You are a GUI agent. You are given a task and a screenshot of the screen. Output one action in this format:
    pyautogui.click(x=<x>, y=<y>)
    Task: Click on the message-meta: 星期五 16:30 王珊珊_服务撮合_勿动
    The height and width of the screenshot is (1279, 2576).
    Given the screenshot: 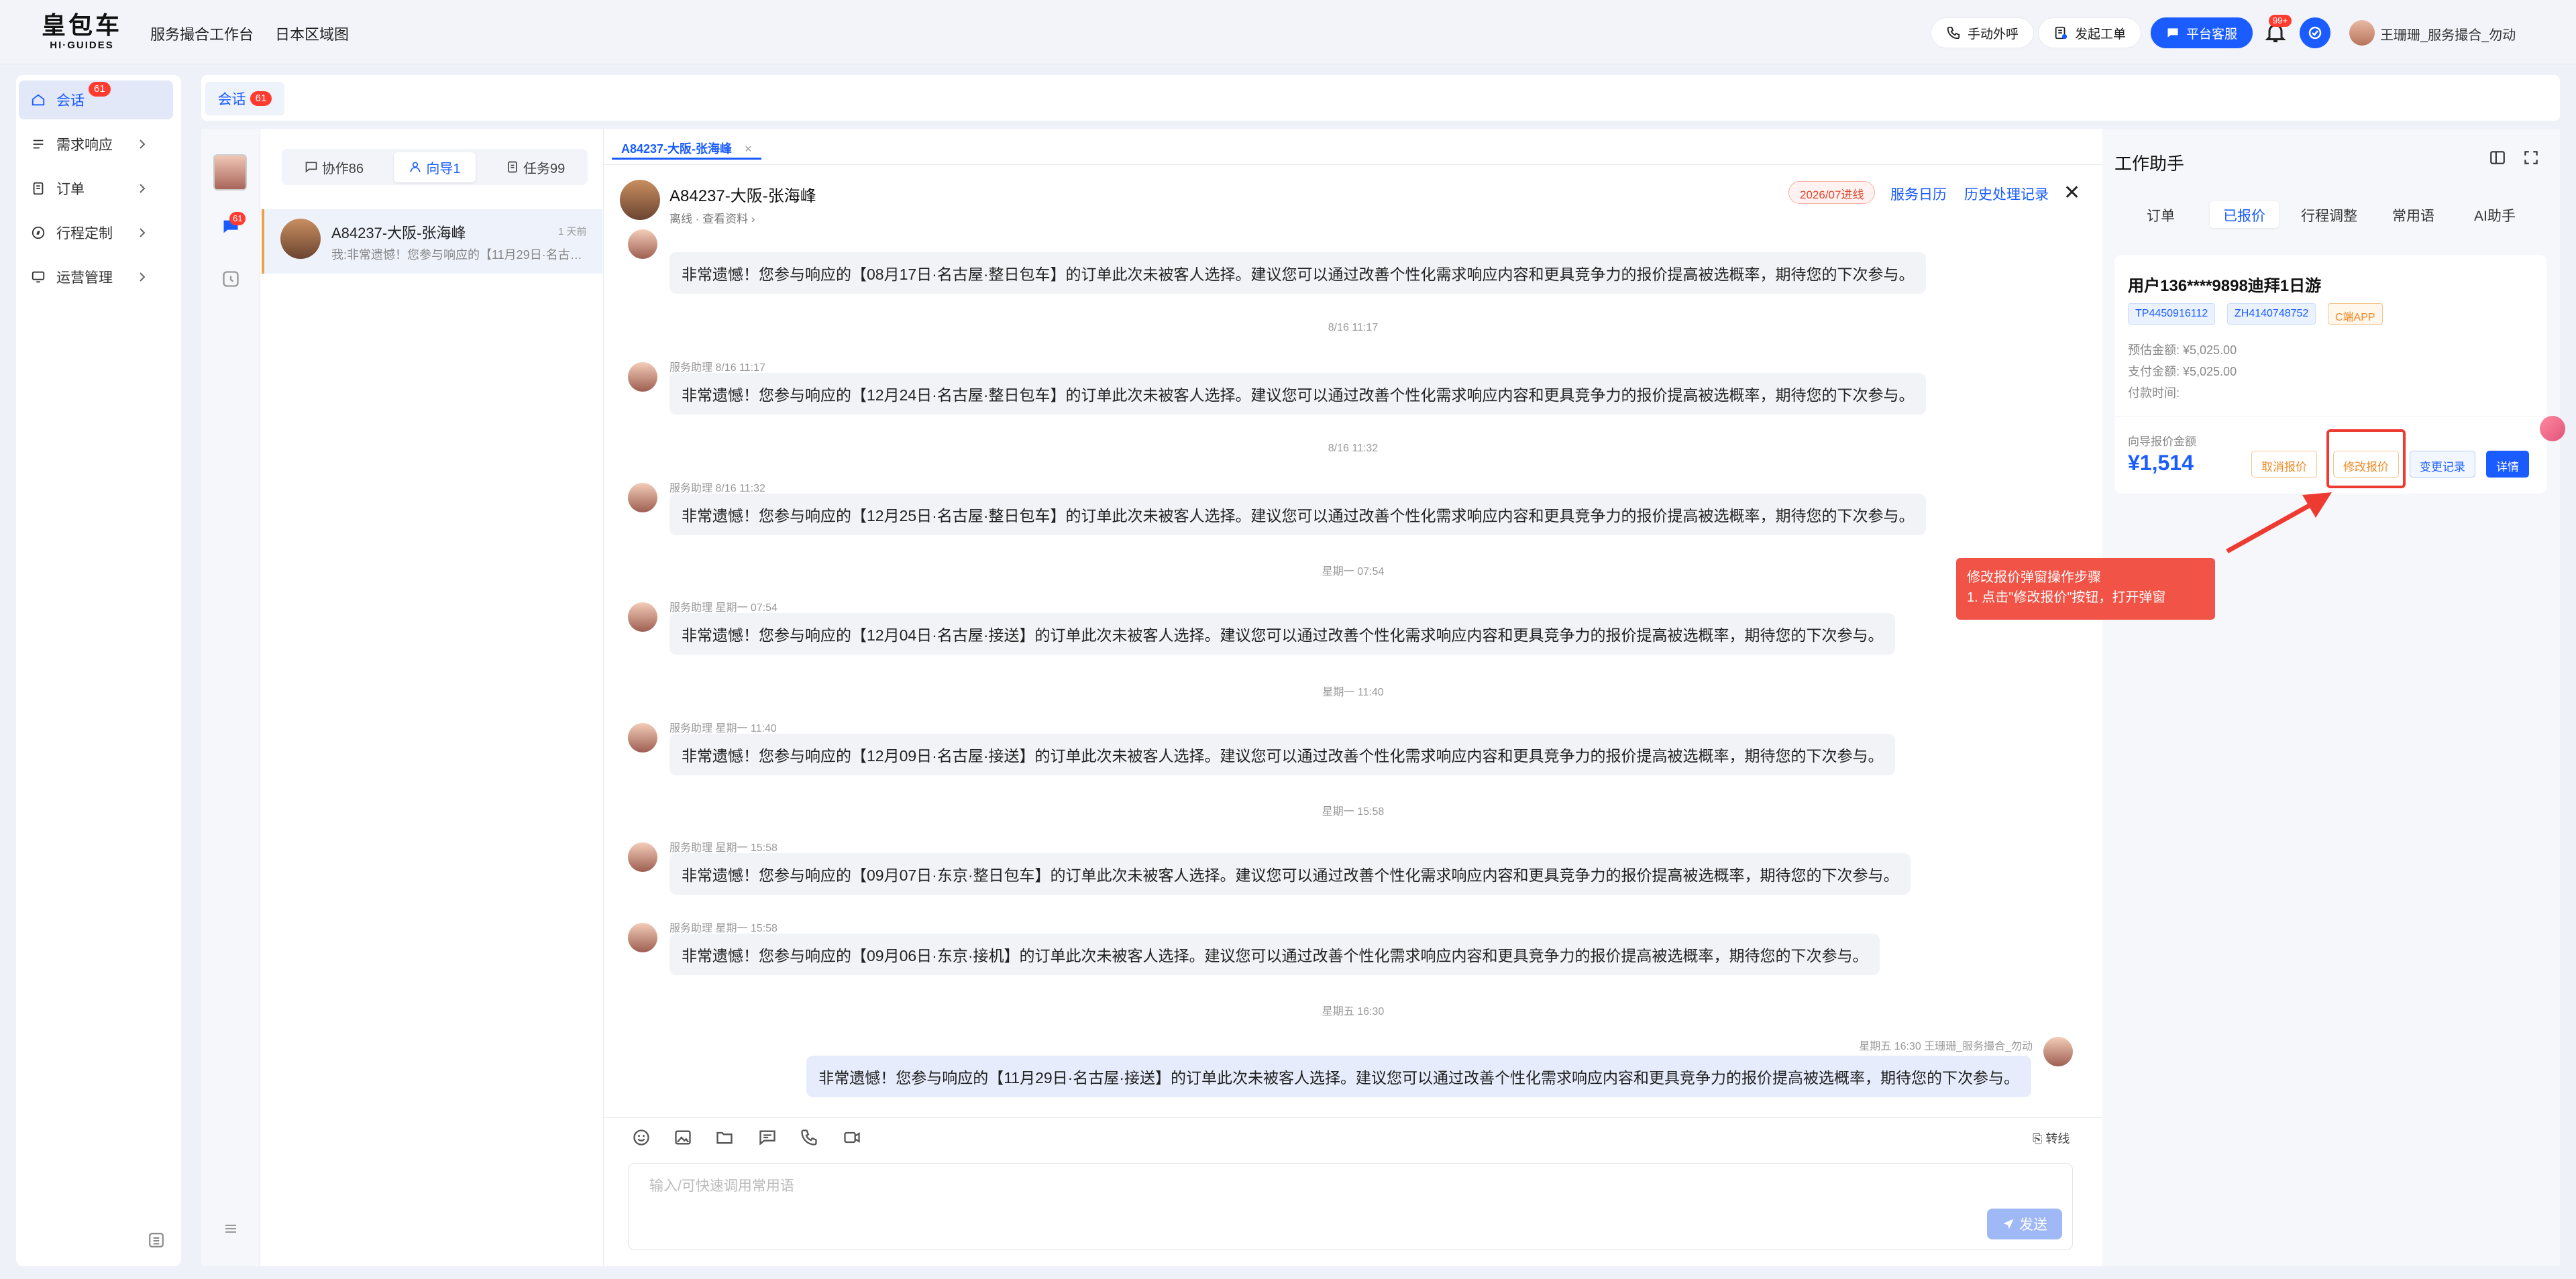 What is the action you would take?
    pyautogui.click(x=1946, y=1046)
    